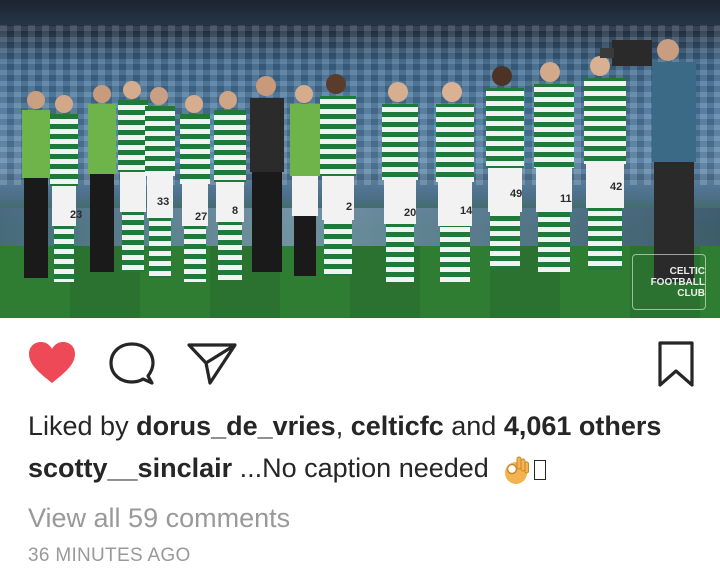  What do you see at coordinates (109, 555) in the screenshot?
I see `post-timestamp: 36 MINUTES AGO` at bounding box center [109, 555].